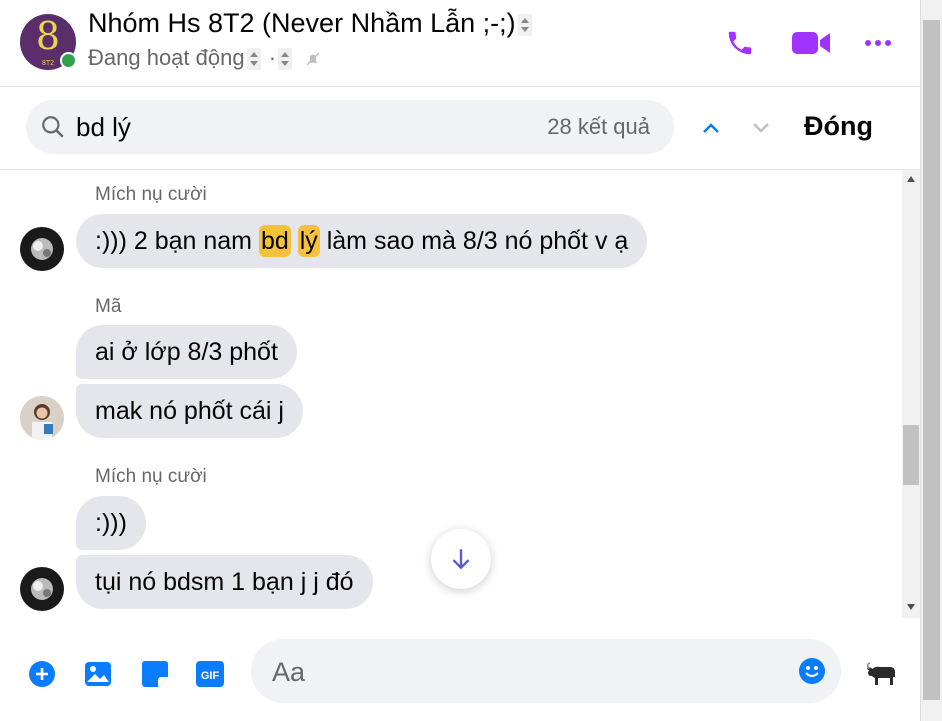 The height and width of the screenshot is (721, 942). I want to click on window-scrollbar-thumb, so click(931, 360).